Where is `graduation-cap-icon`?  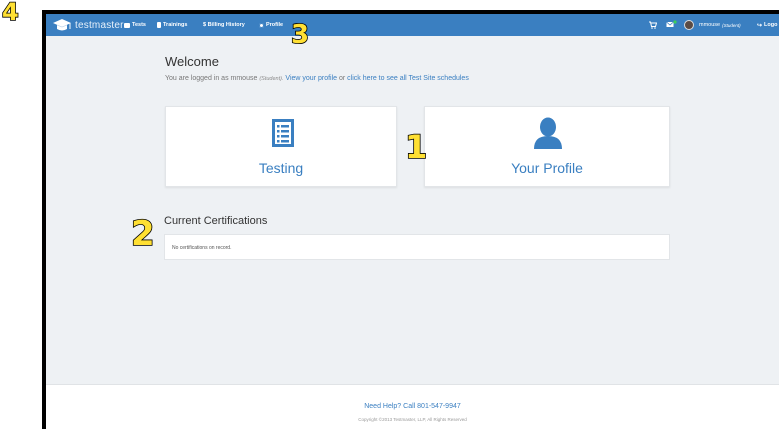
graduation-cap-icon is located at coordinates (62, 25).